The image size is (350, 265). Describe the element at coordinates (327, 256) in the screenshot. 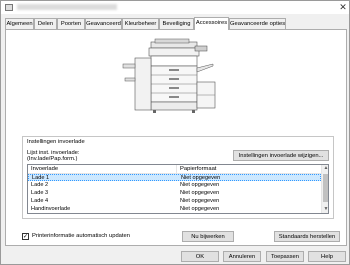

I see `help-button: Help` at that location.